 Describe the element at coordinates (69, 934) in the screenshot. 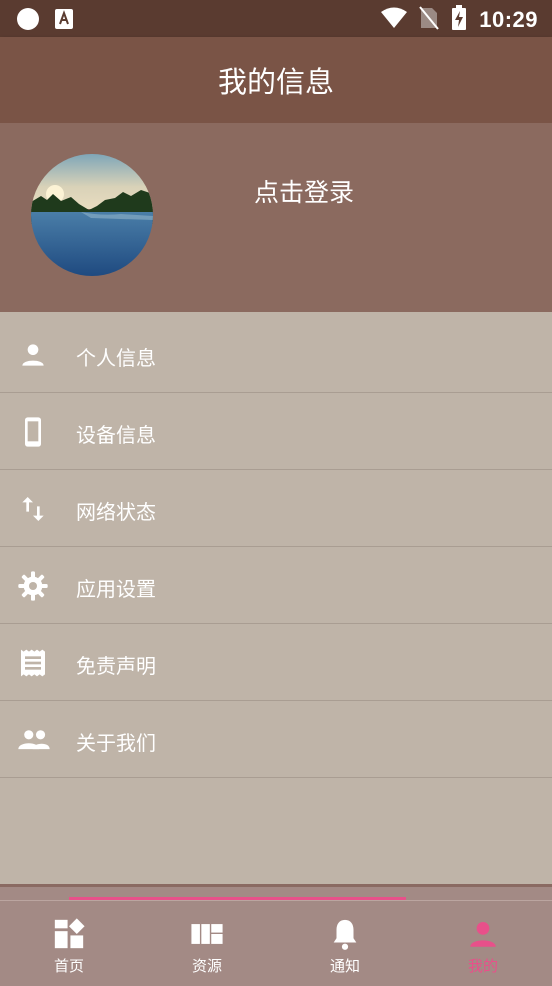

I see `dashboard-icon` at that location.